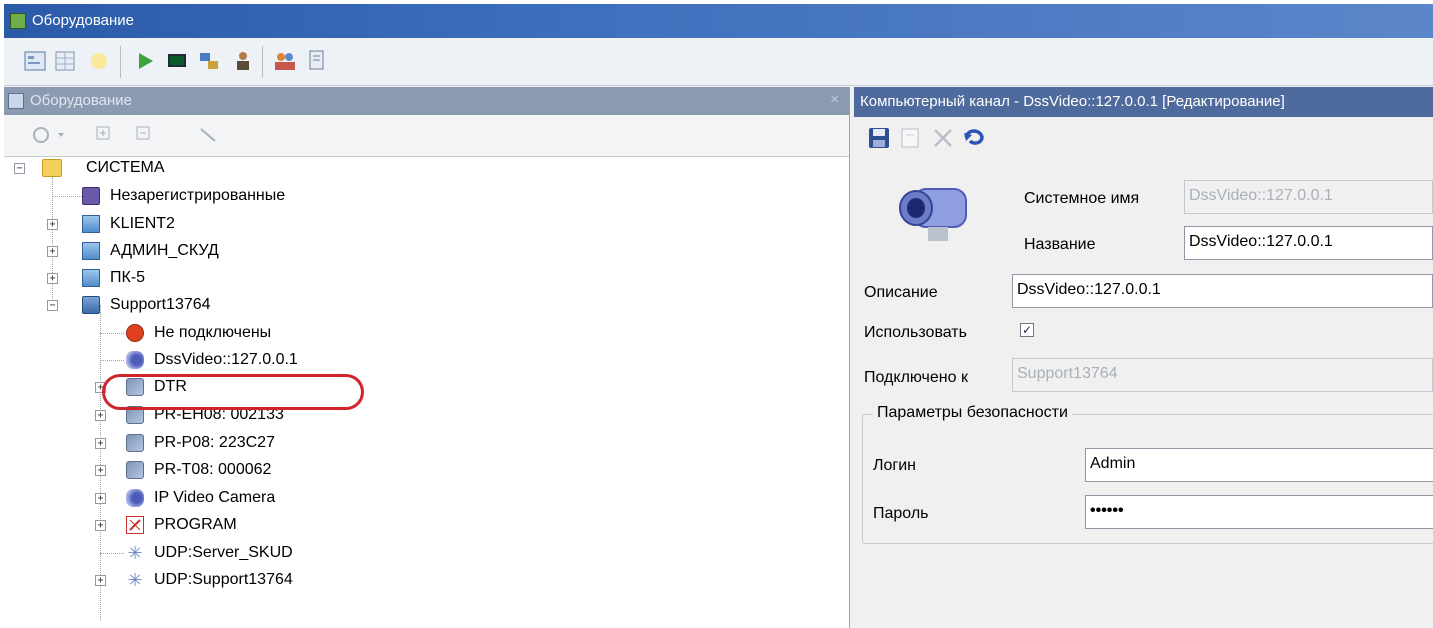  I want to click on connected-to-label: Подключено к, so click(916, 377).